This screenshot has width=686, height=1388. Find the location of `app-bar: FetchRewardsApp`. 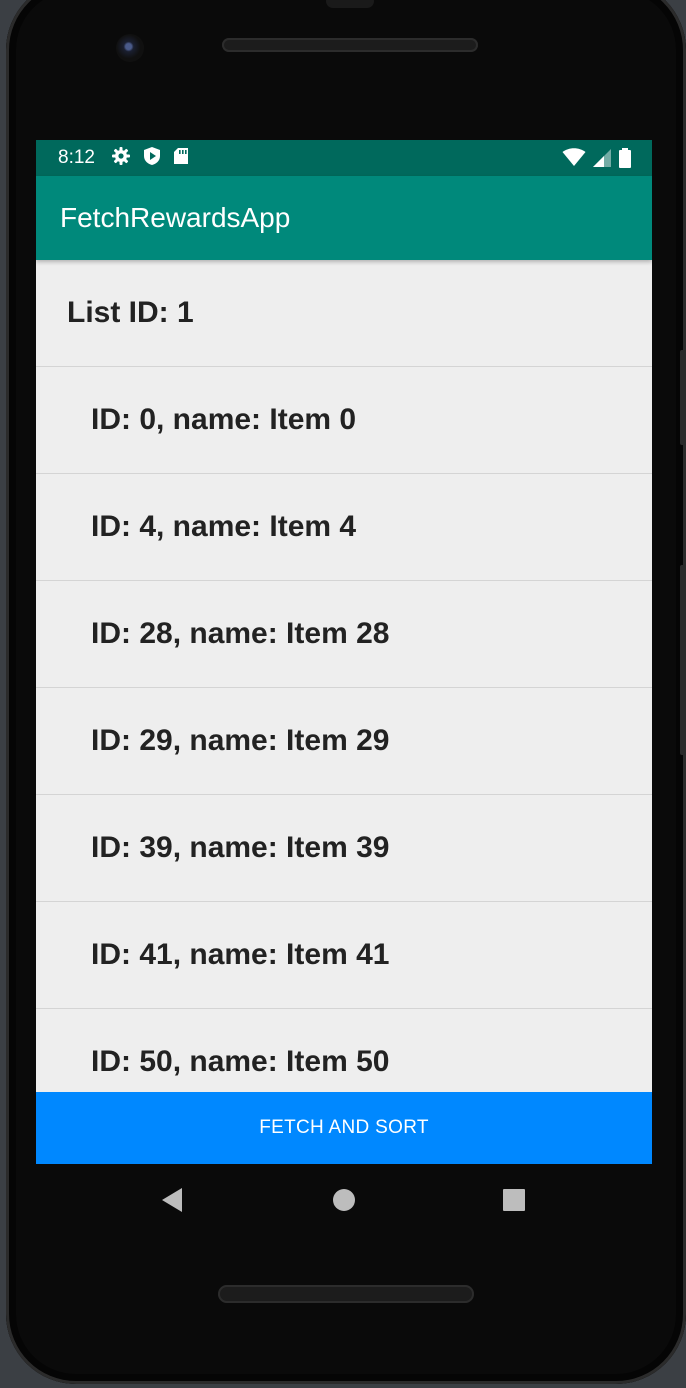

app-bar: FetchRewardsApp is located at coordinates (344, 218).